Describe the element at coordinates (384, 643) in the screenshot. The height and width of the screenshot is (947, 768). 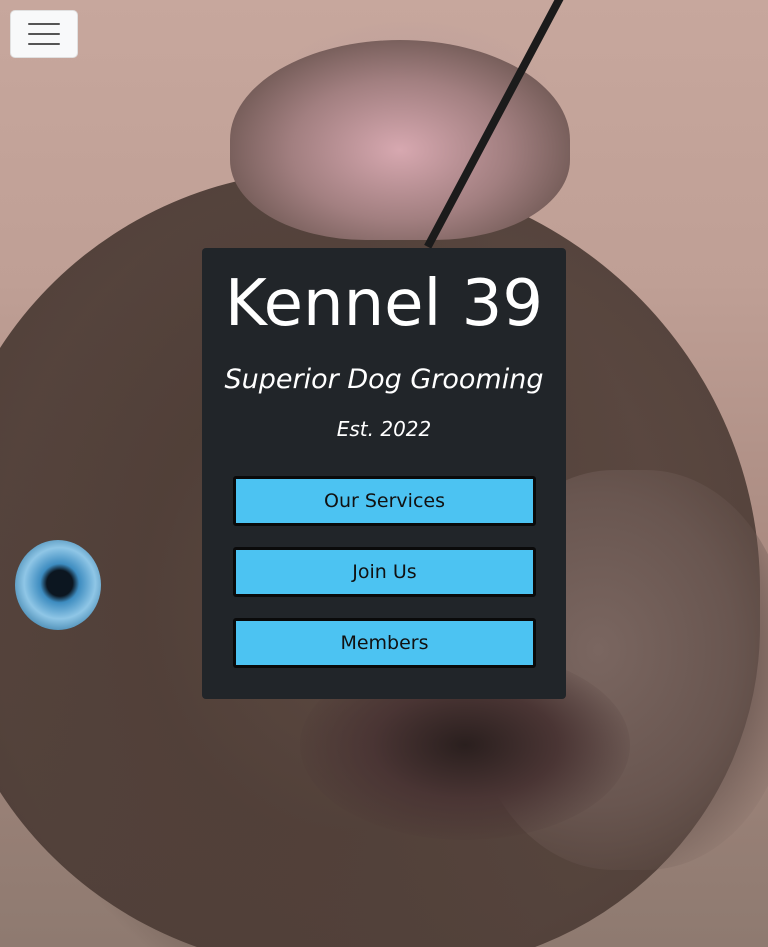
I see `members-button: Members` at that location.